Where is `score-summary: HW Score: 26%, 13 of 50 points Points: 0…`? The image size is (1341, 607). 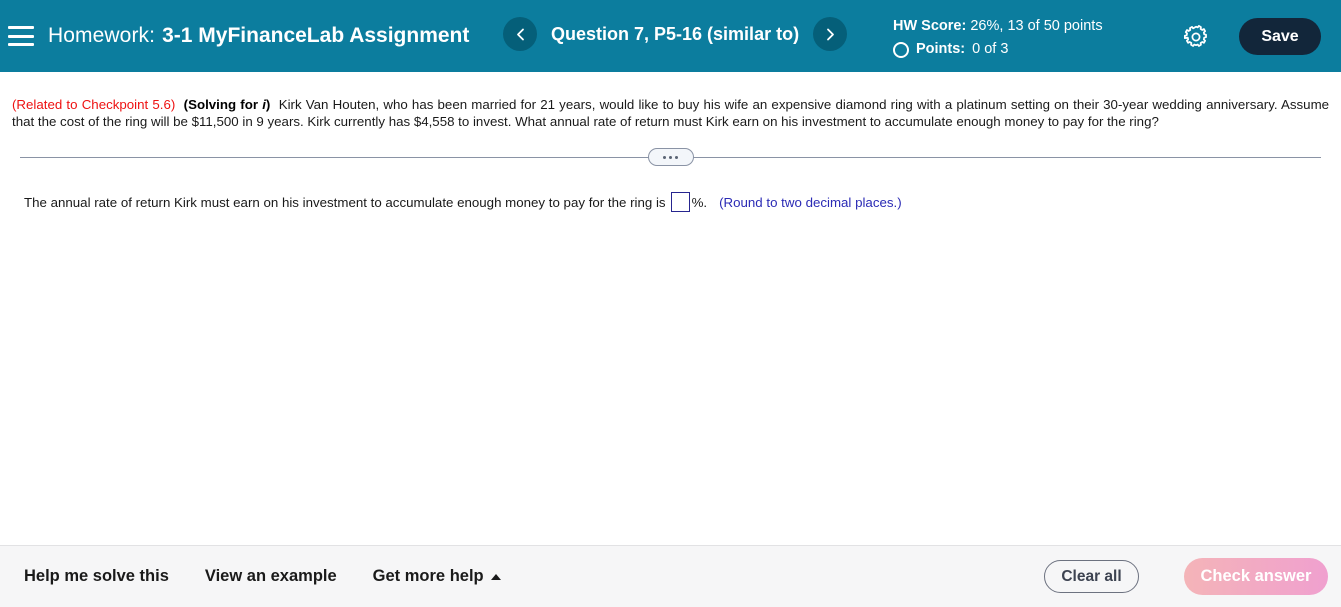
score-summary: HW Score: 26%, 13 of 50 points Points: 0… is located at coordinates (998, 38).